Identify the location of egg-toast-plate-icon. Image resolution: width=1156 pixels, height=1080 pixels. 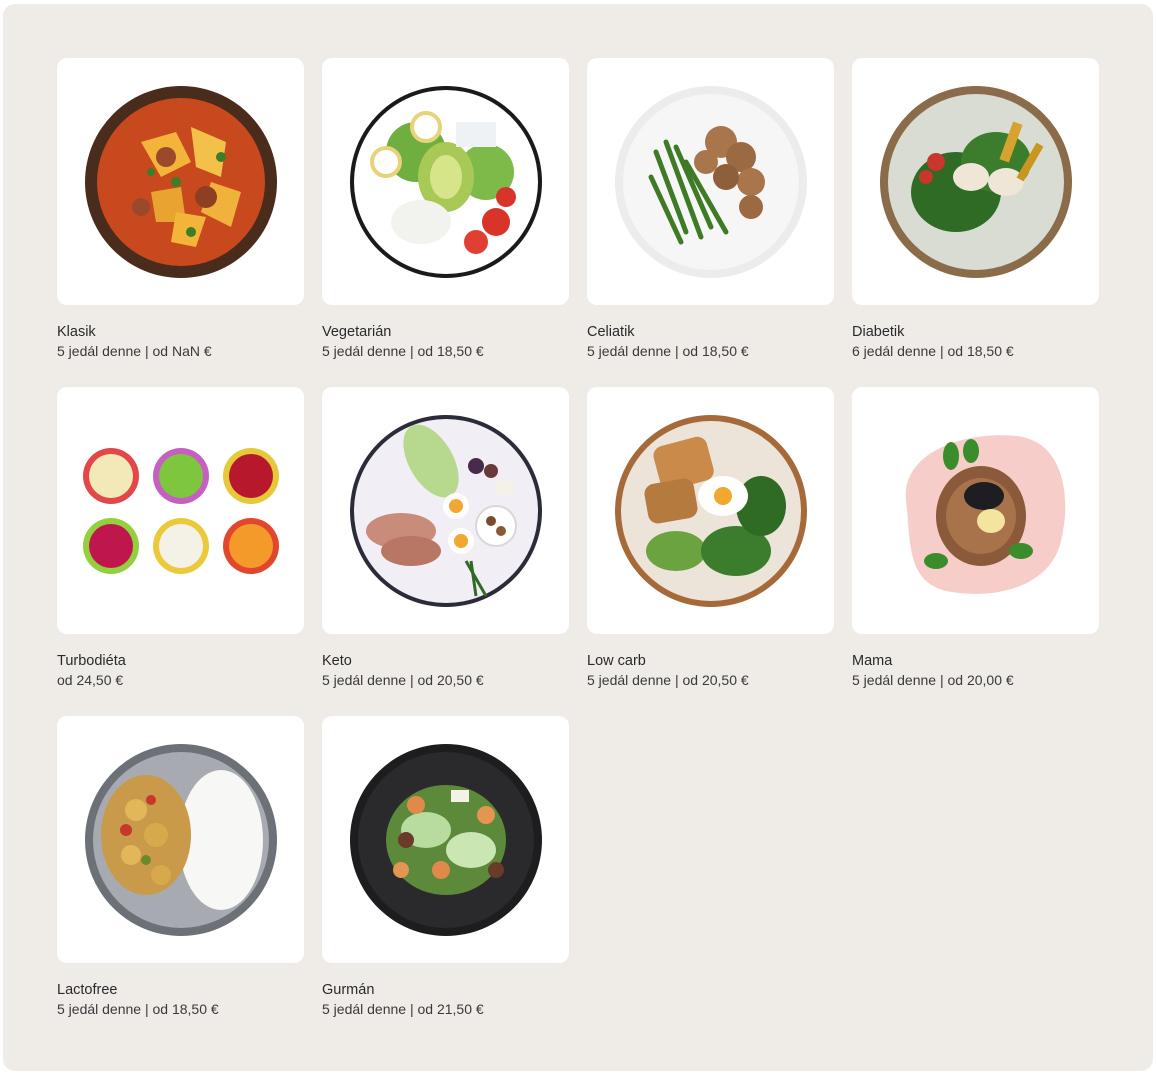
(710, 510).